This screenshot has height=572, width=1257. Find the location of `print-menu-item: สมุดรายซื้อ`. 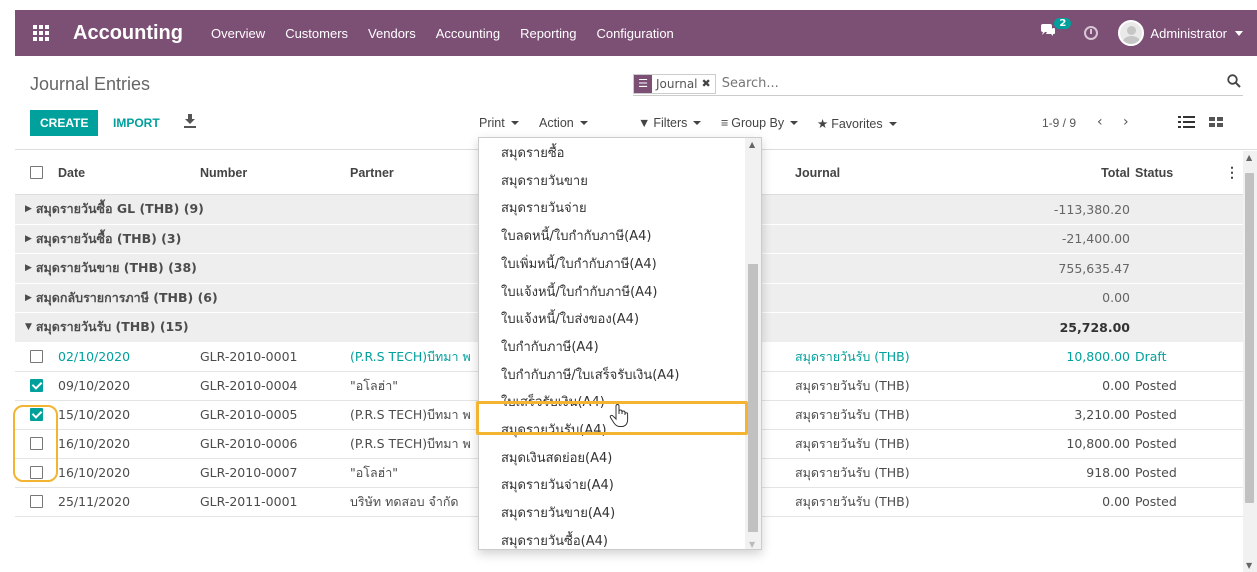

print-menu-item: สมุดรายซื้อ is located at coordinates (532, 152).